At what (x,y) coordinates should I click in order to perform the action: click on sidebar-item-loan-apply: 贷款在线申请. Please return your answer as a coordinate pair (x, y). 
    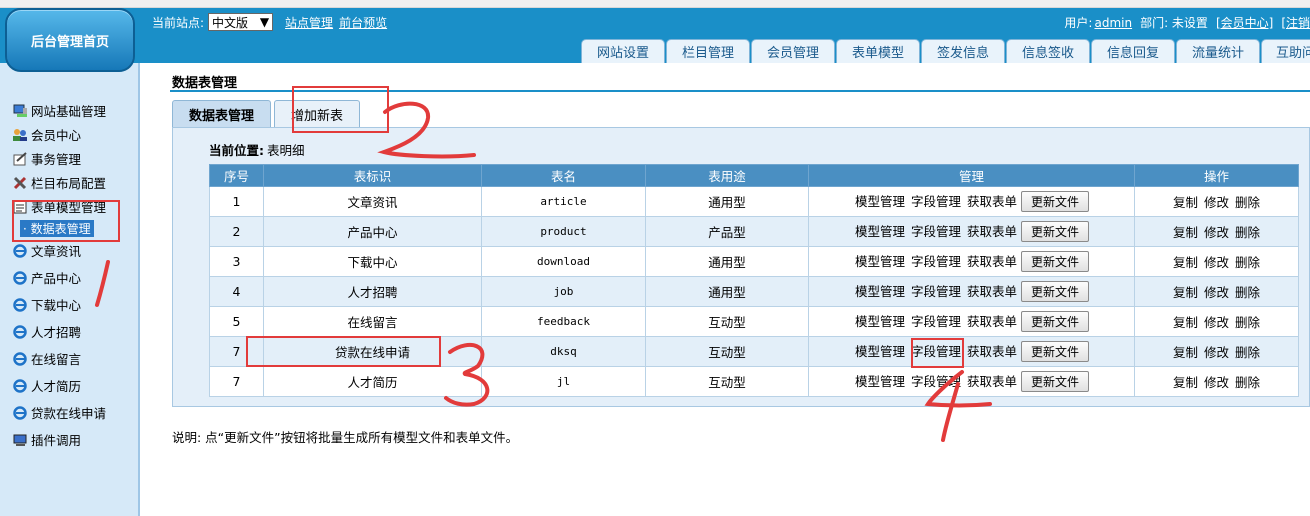
    Looking at the image, I should click on (59, 412).